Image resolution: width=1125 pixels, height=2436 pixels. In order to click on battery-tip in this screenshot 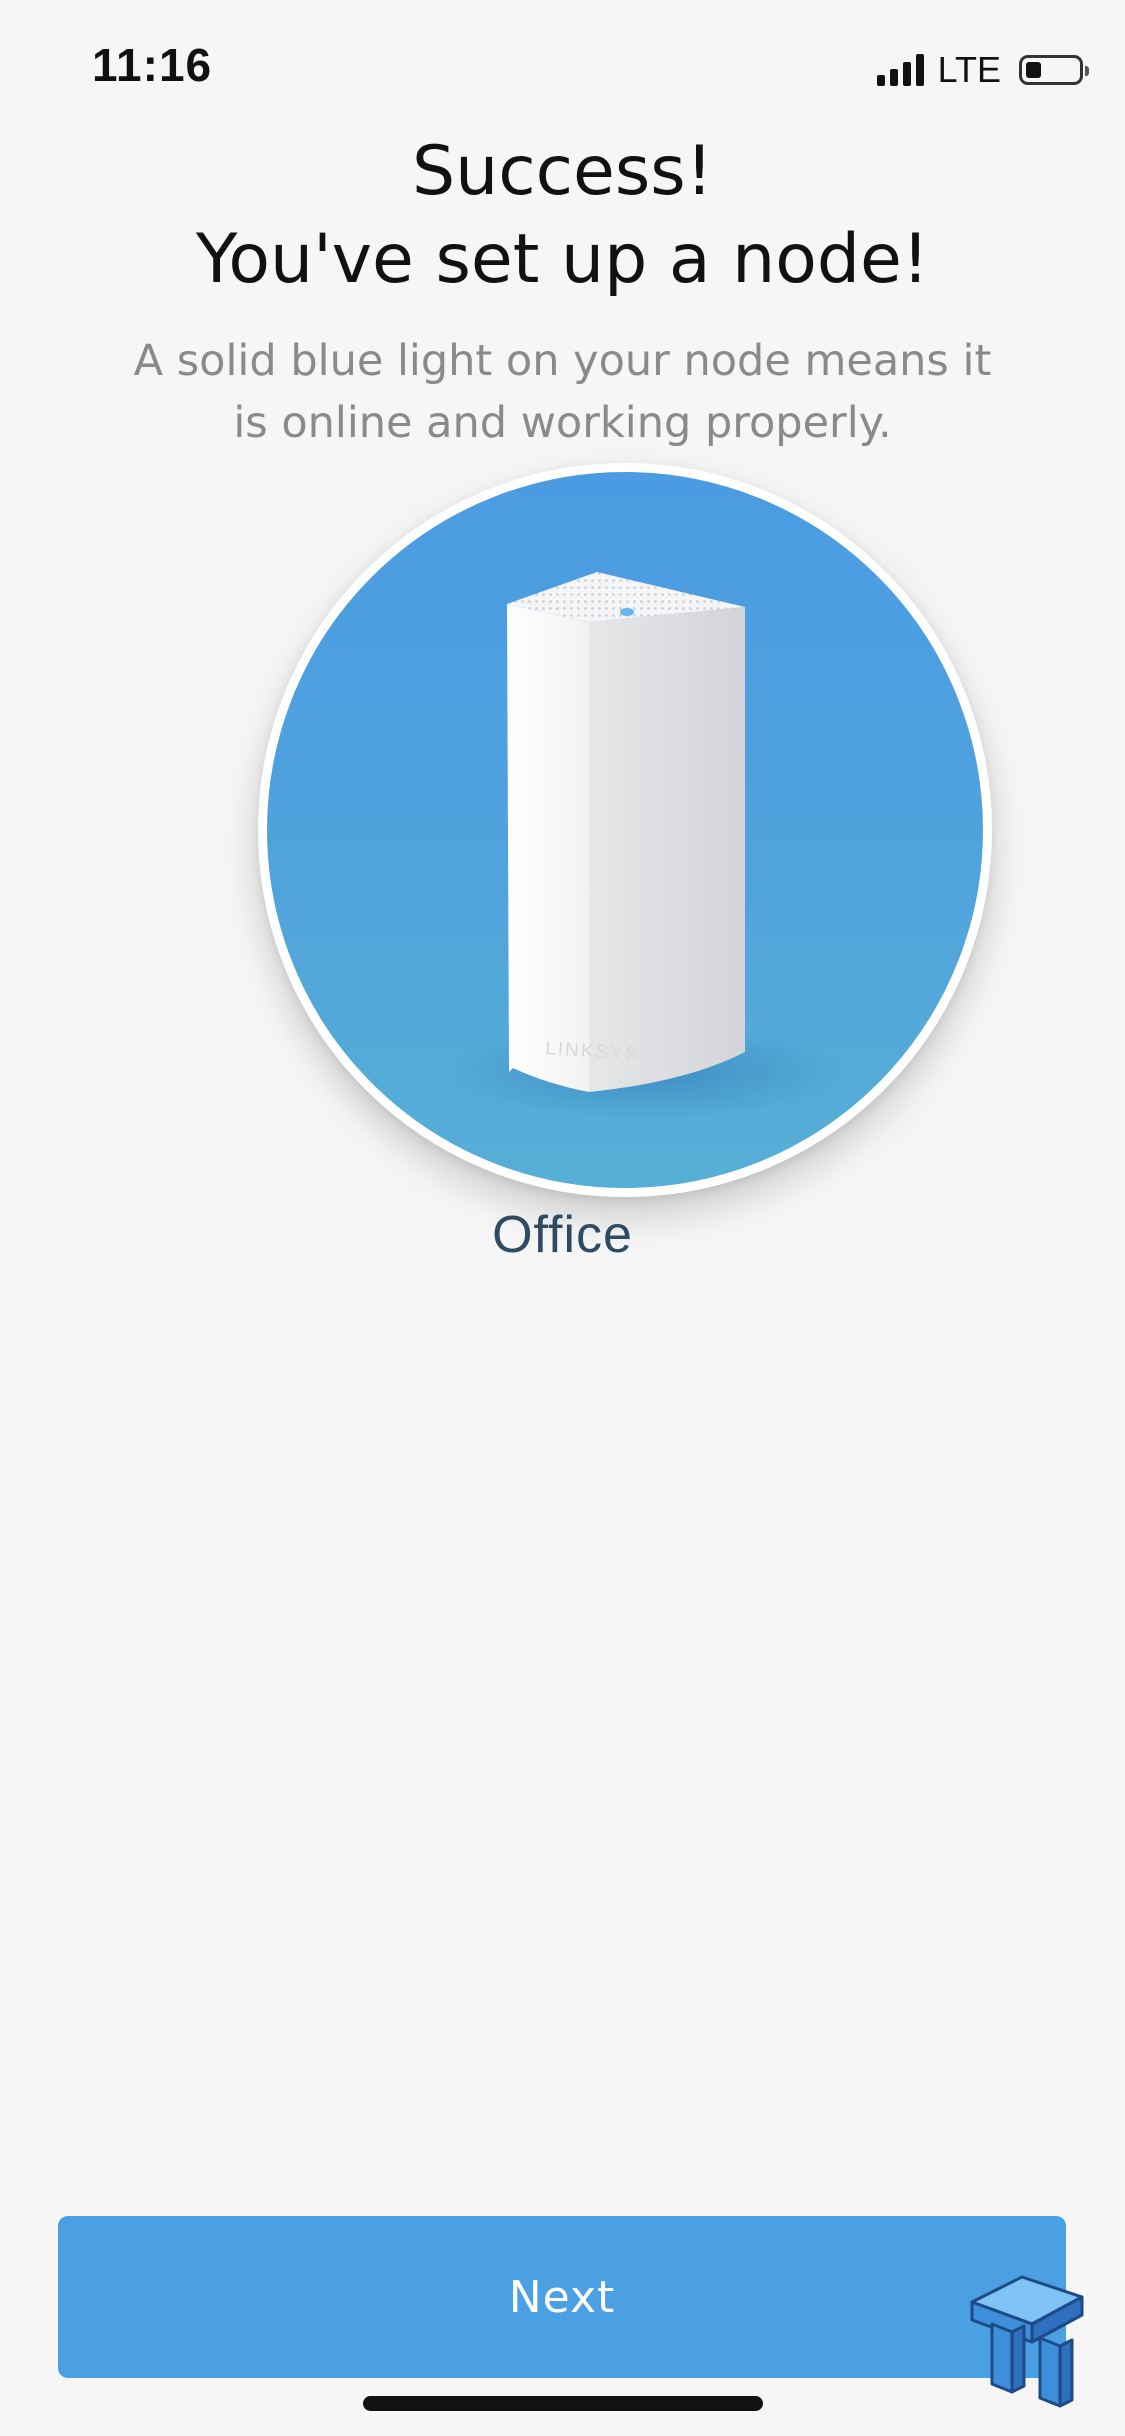, I will do `click(1087, 71)`.